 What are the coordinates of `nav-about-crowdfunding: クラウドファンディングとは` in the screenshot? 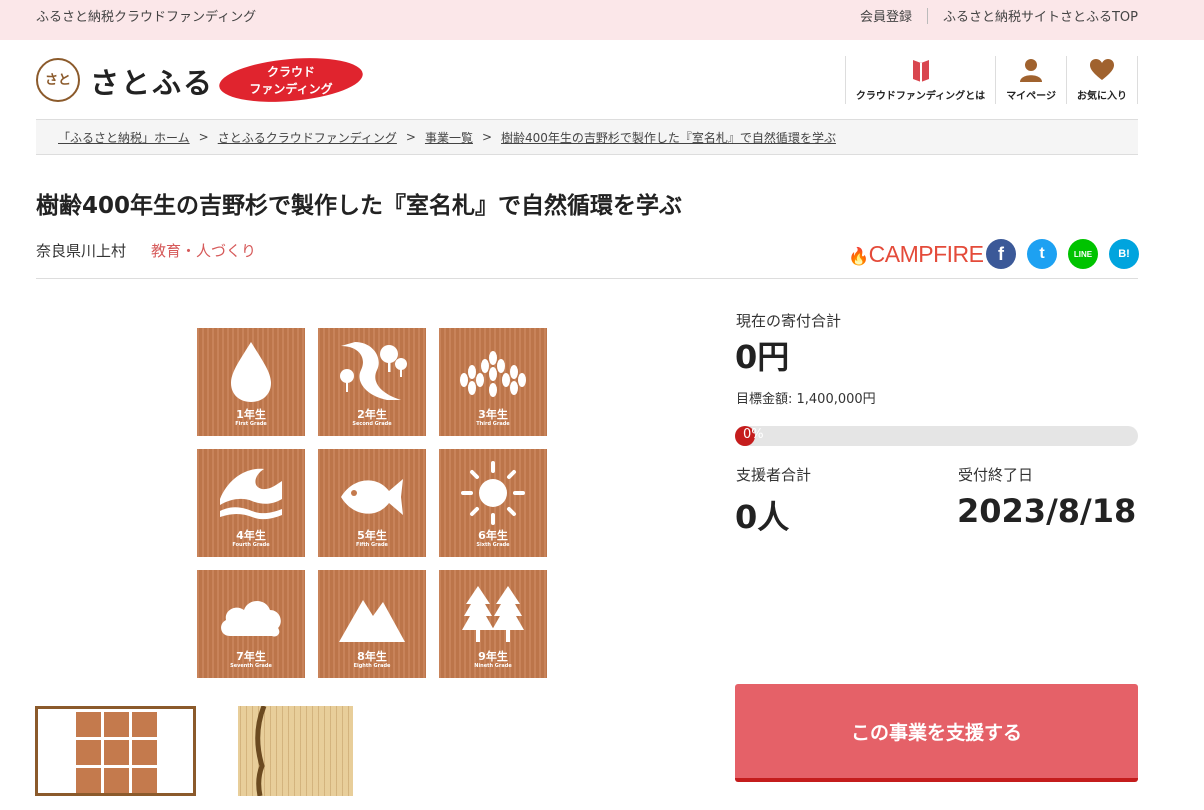 It's located at (919, 80).